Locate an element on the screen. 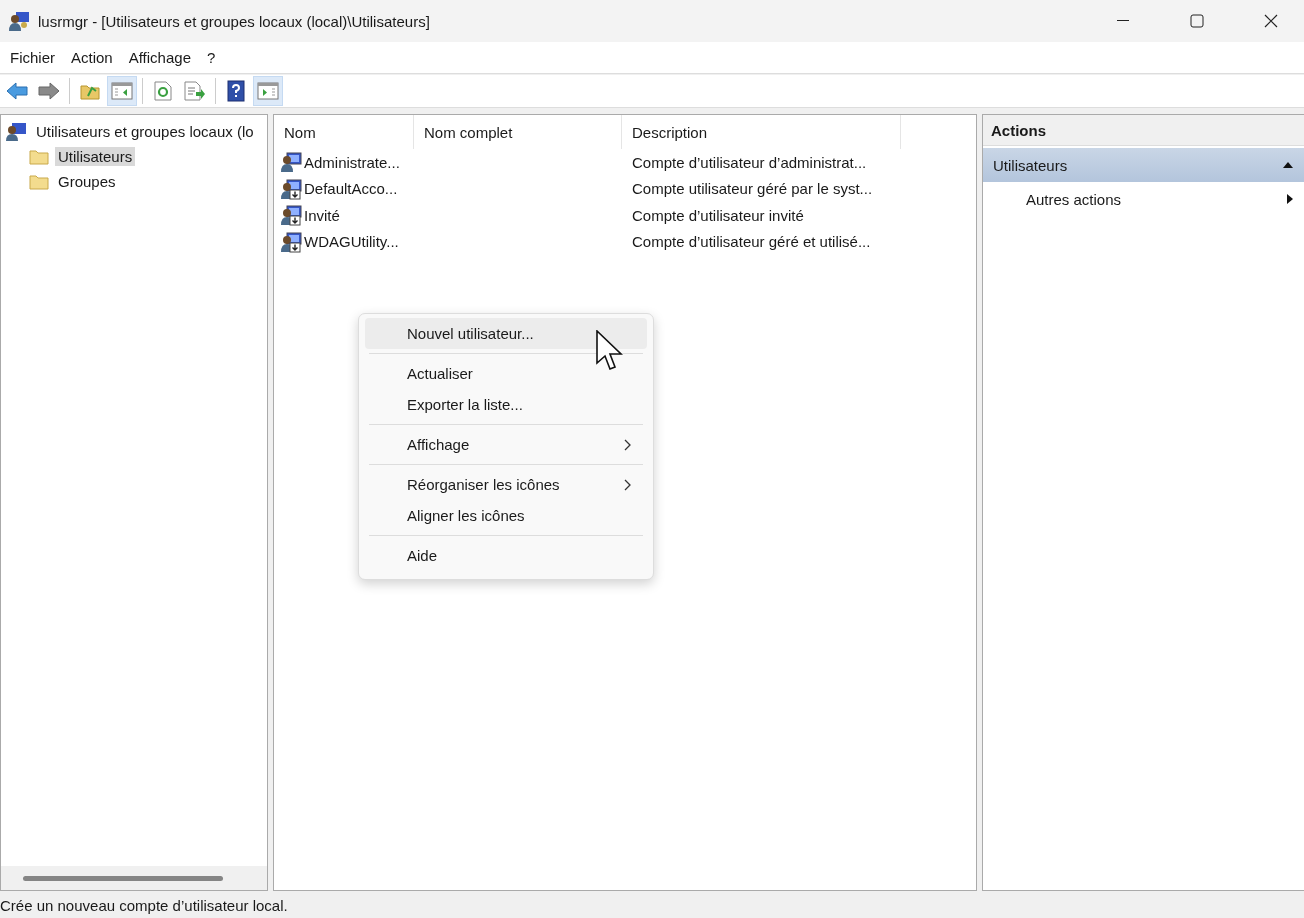 The height and width of the screenshot is (918, 1304). column-header: Nom is located at coordinates (344, 132).